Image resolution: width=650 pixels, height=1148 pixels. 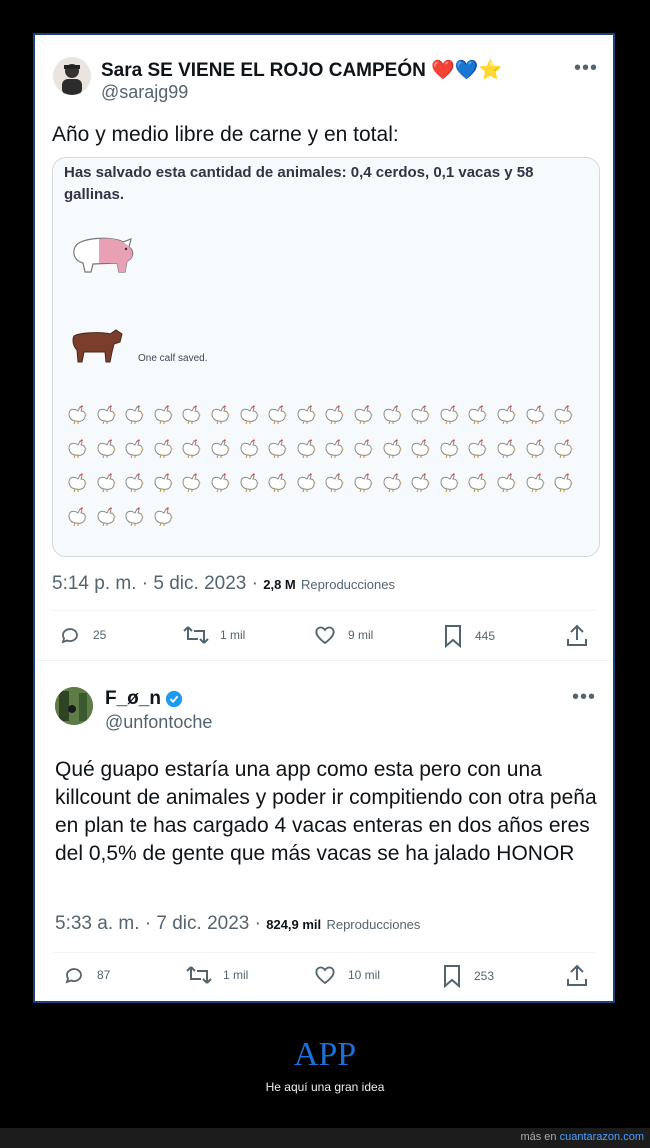 I want to click on view-count: 2,8 M, so click(x=279, y=584).